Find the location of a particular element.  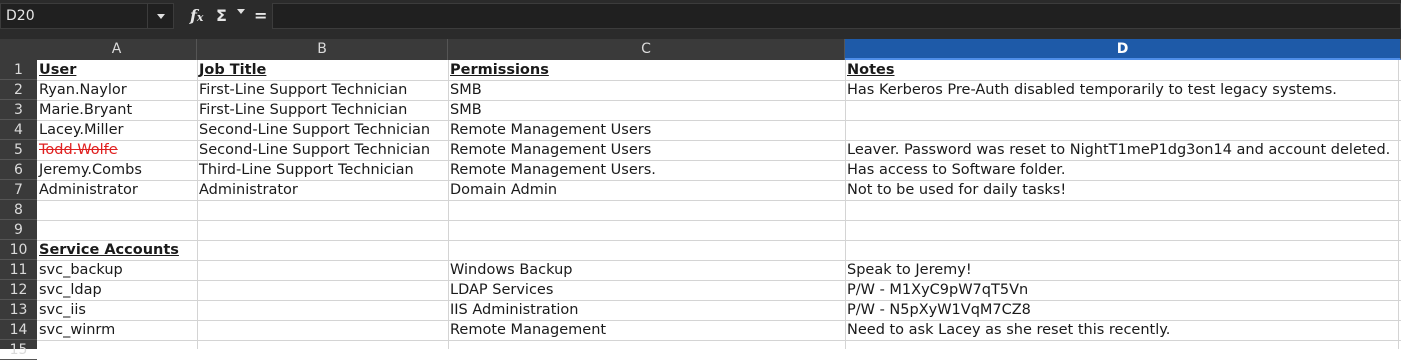

cell-b7: Administrator is located at coordinates (247, 190).